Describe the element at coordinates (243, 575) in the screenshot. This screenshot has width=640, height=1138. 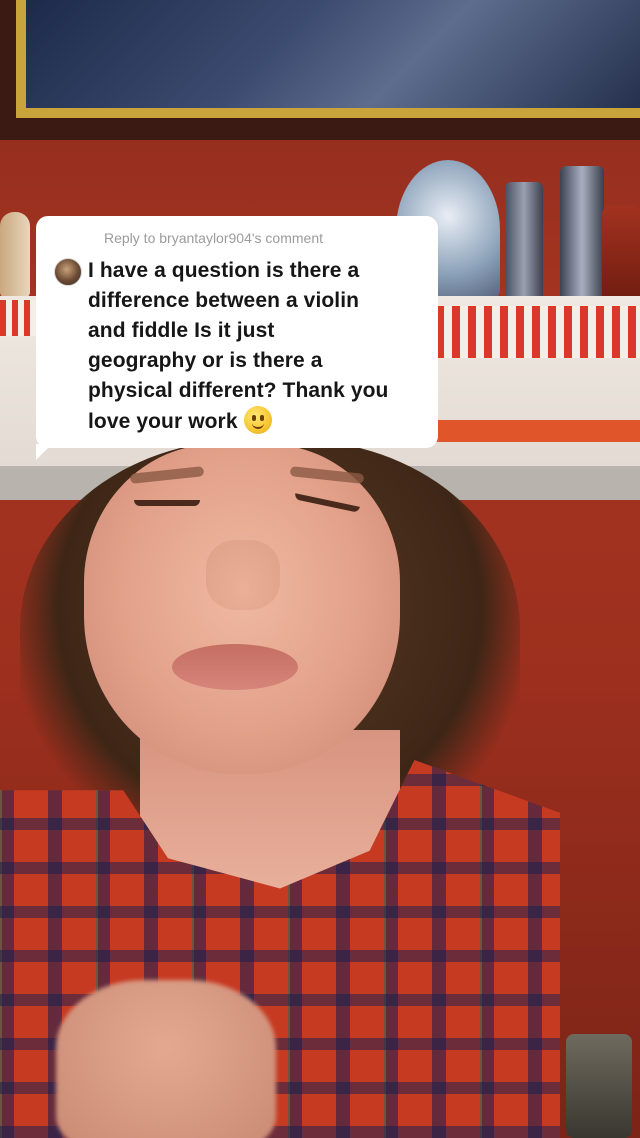
I see `nose` at that location.